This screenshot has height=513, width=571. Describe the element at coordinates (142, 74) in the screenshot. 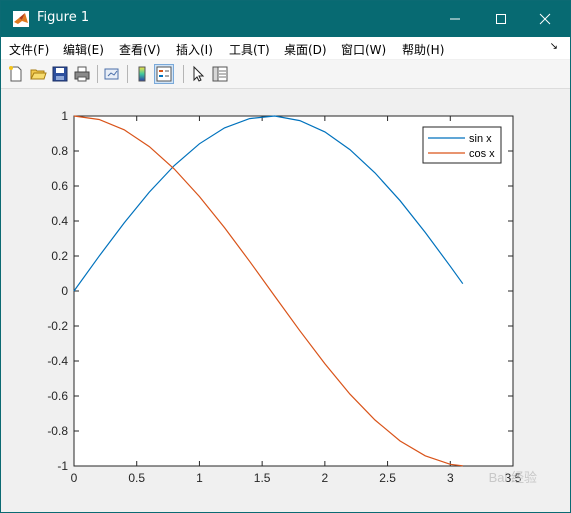

I see `colorbar-icon` at that location.